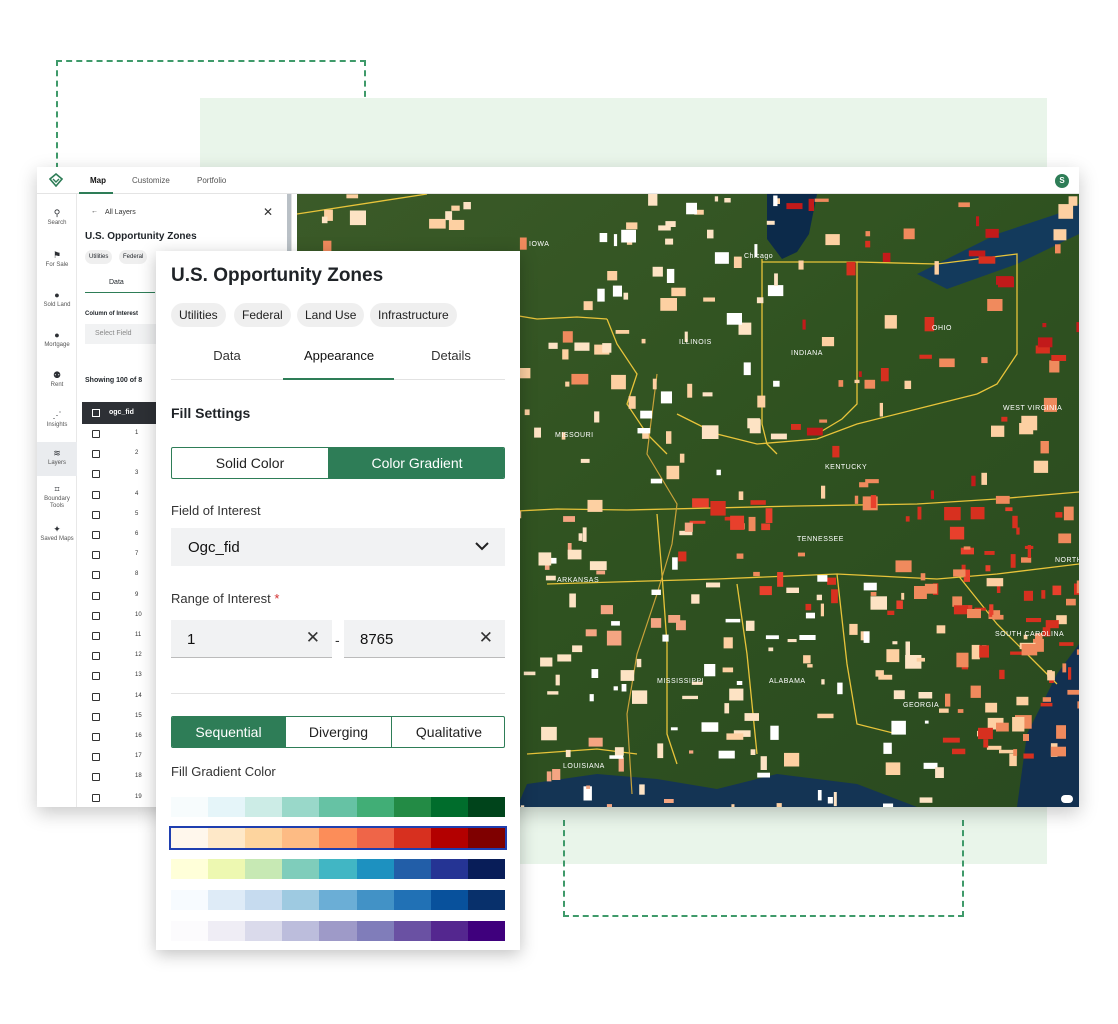 The height and width of the screenshot is (1024, 1118). Describe the element at coordinates (558, 180) in the screenshot. I see `top-bar: Map Customize Portfolio S` at that location.